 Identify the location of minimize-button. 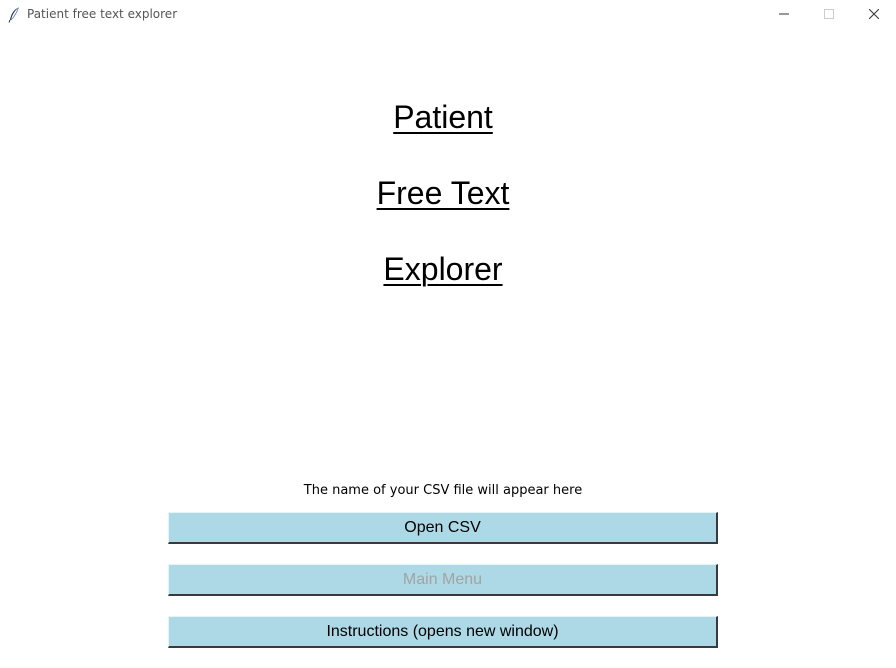
(784, 15).